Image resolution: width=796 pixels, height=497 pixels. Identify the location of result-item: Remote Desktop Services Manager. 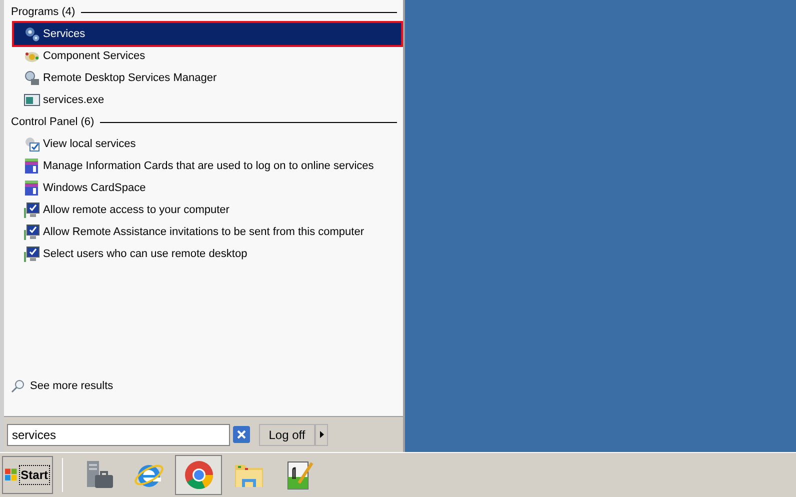
(207, 78).